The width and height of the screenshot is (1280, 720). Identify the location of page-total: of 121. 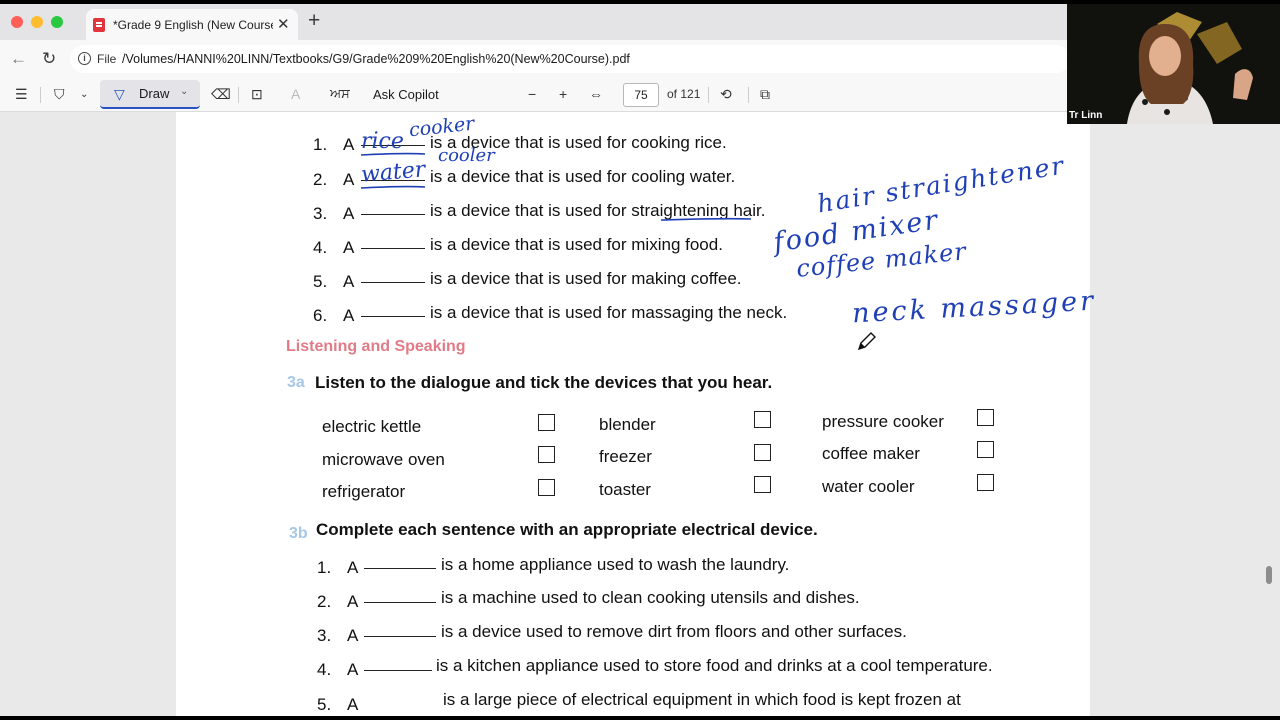
(684, 94).